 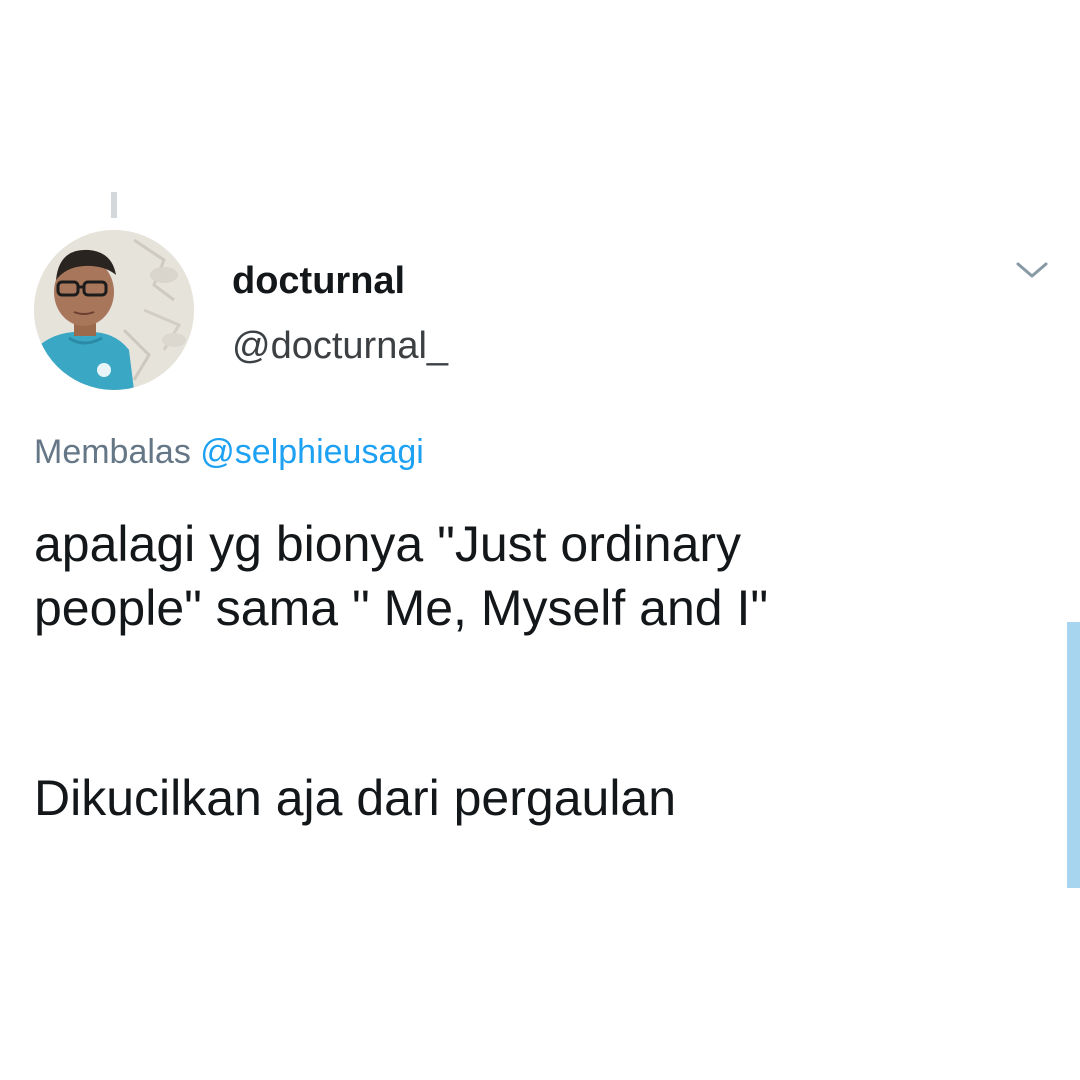 I want to click on reply-context: Membalas @selphieusagi, so click(x=229, y=452).